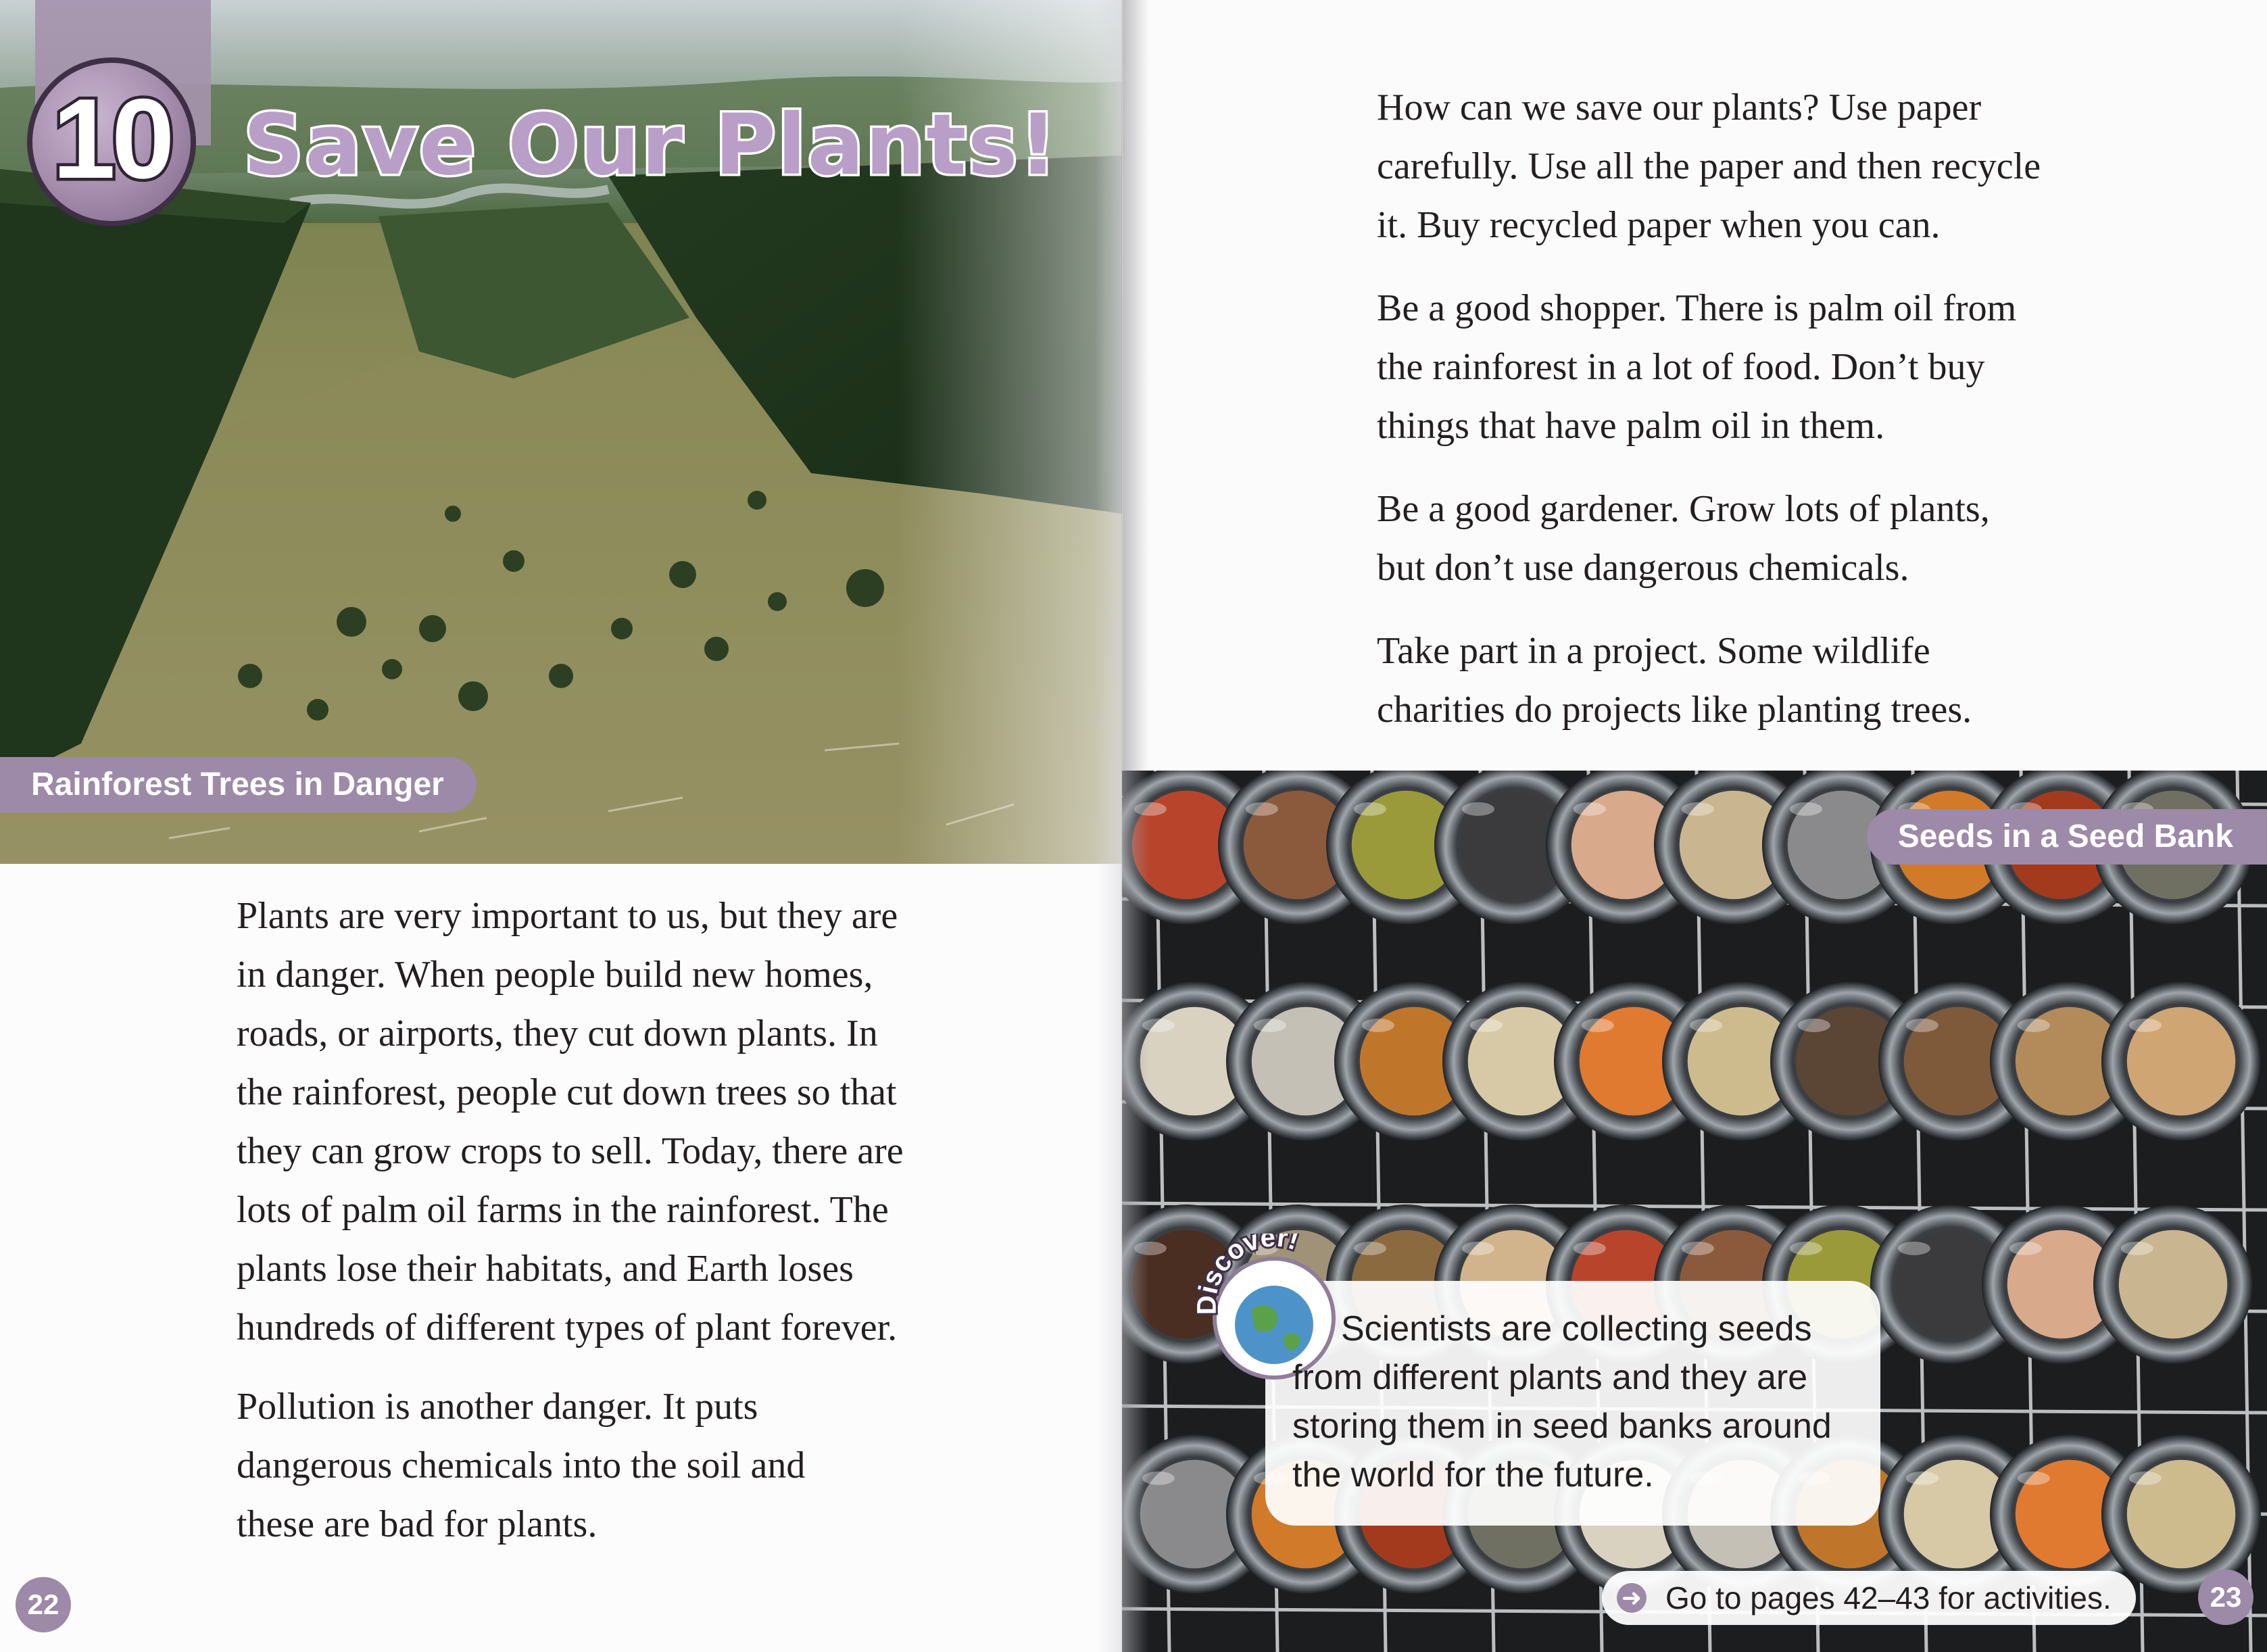 The width and height of the screenshot is (2267, 1652). I want to click on text-line: these are bad for plants., so click(418, 1524).